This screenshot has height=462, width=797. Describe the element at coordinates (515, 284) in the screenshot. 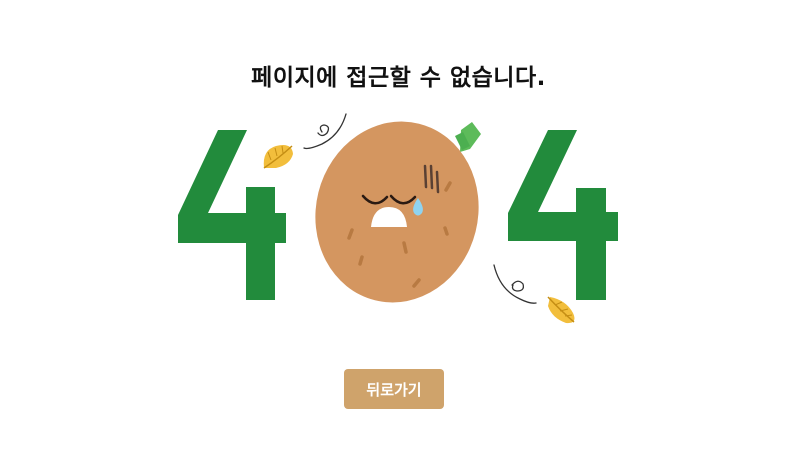

I see `wind-curl-bottom` at that location.